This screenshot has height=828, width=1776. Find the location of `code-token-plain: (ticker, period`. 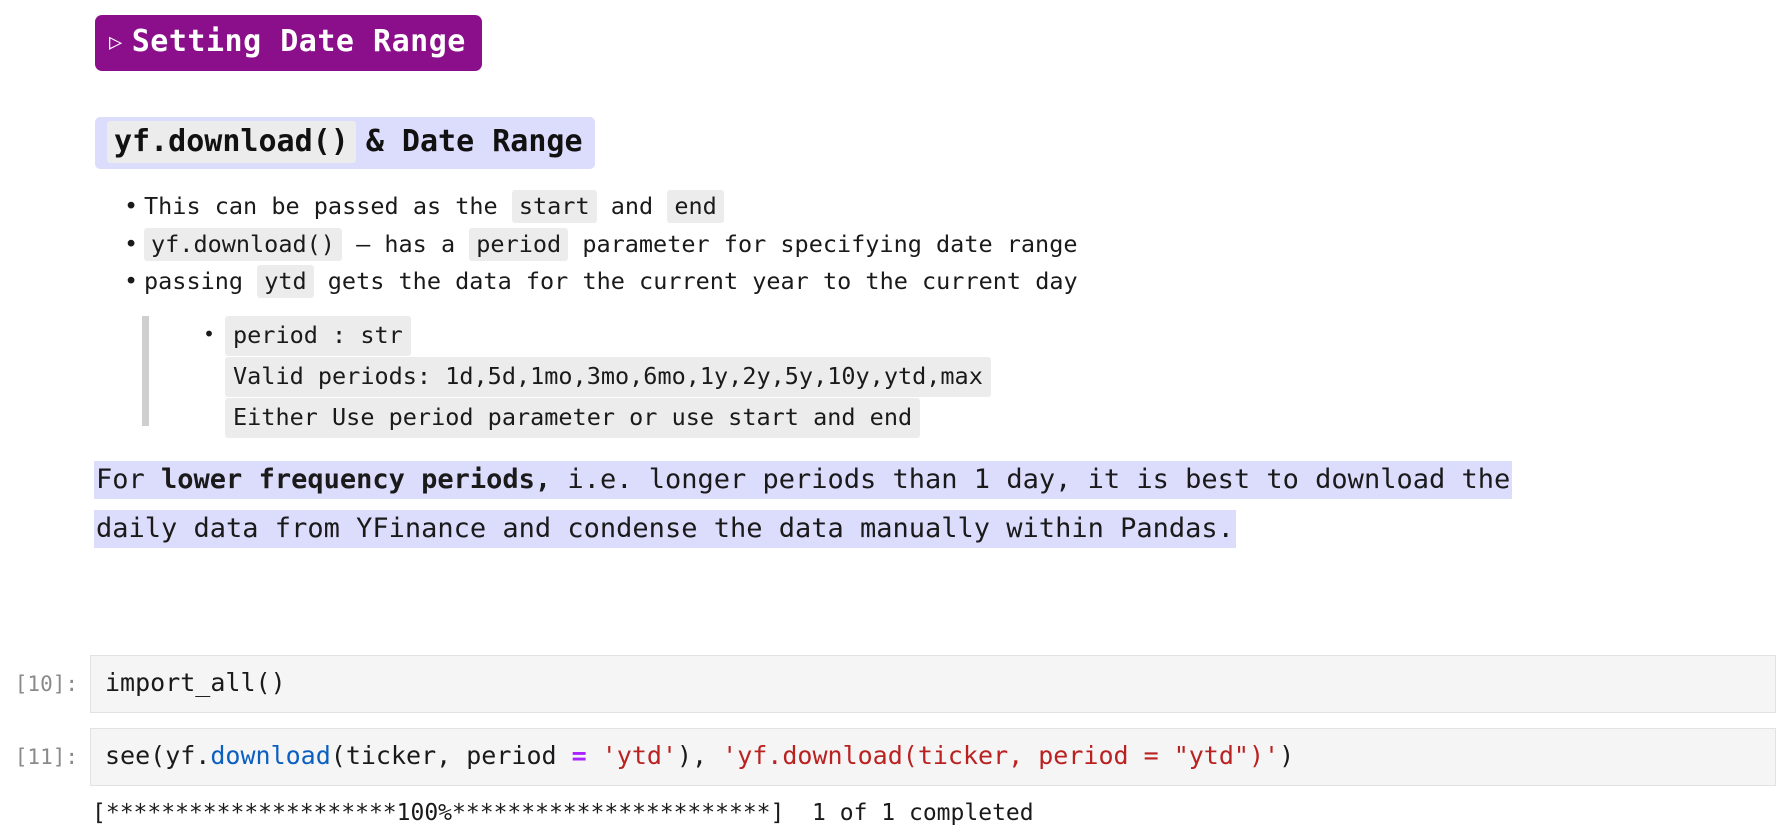

code-token-plain: (ticker, period is located at coordinates (451, 755).